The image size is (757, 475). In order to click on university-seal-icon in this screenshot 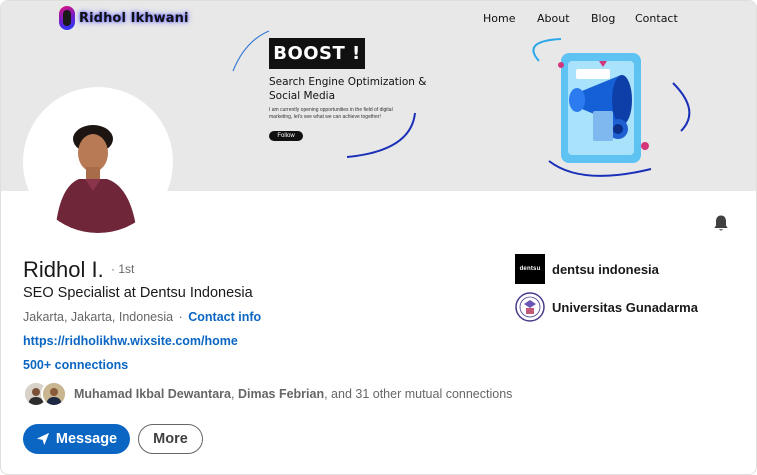, I will do `click(530, 307)`.